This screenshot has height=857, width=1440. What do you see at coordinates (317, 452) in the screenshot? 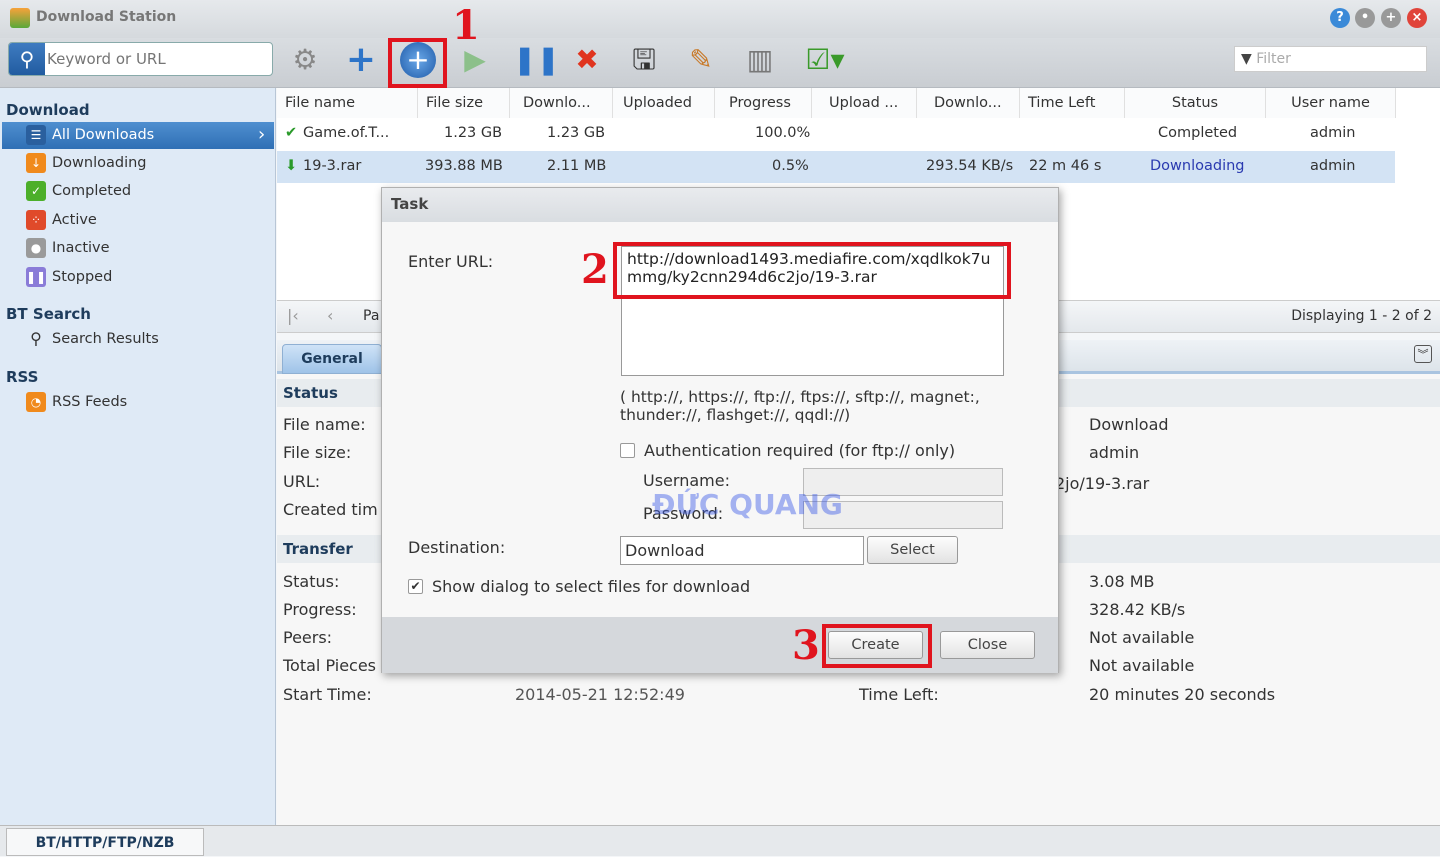
I see `label: File size:` at bounding box center [317, 452].